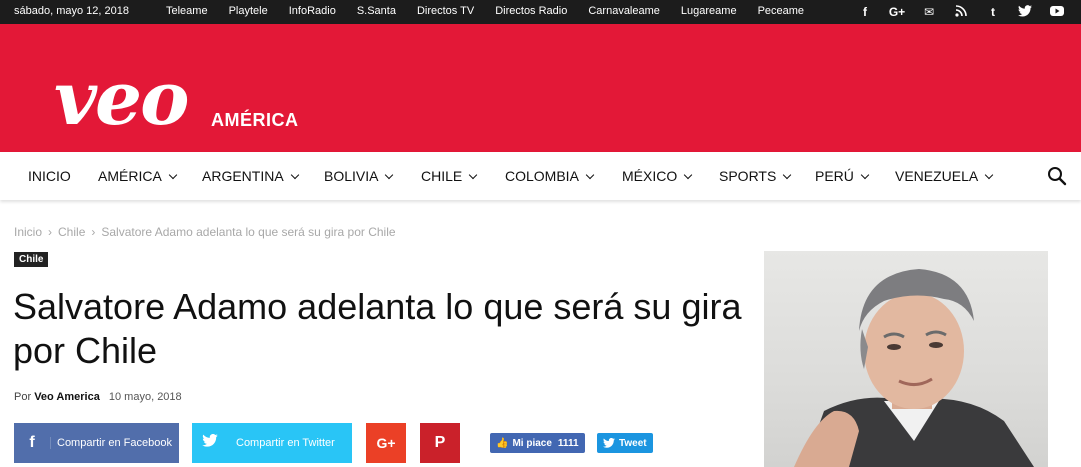  Describe the element at coordinates (937, 176) in the screenshot. I see `nav-item-label: VENEZUELA` at that location.